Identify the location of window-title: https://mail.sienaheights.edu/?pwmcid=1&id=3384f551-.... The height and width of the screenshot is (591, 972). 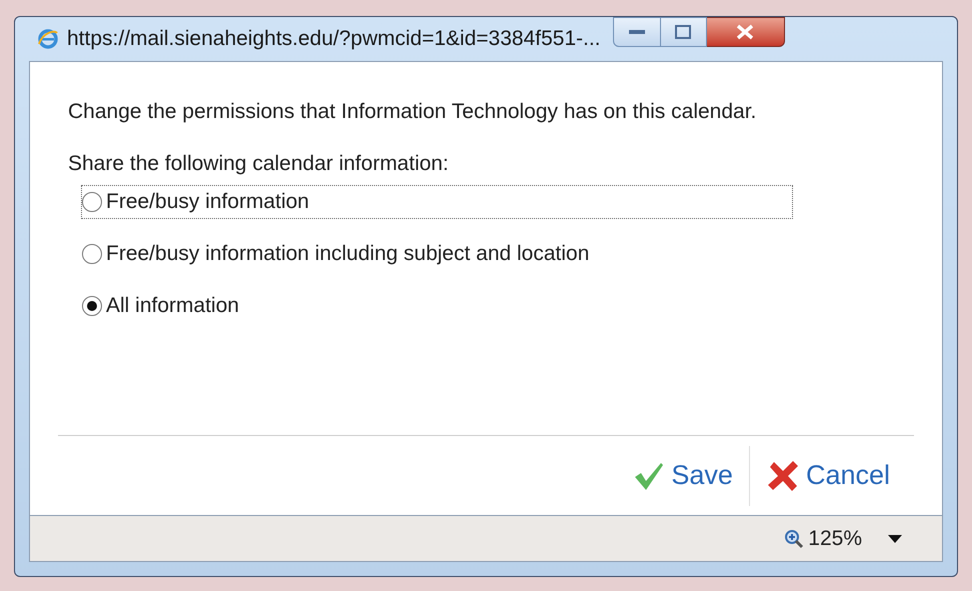
(334, 39).